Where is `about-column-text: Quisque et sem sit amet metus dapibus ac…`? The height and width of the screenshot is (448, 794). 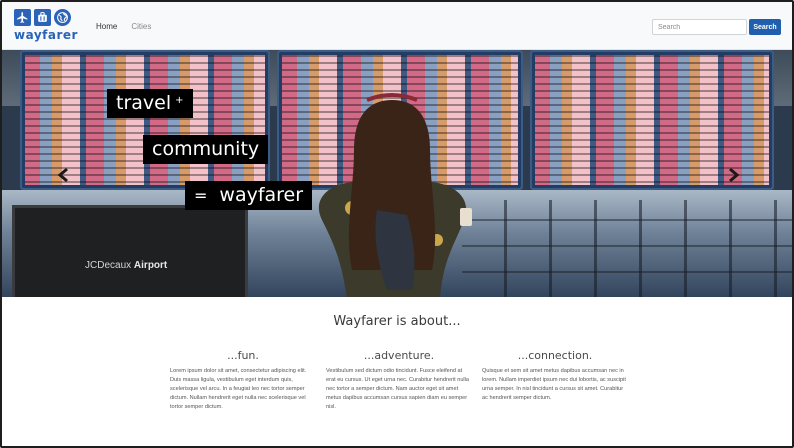
about-column-text: Quisque et sem sit amet metus dapibus ac… is located at coordinates (554, 384).